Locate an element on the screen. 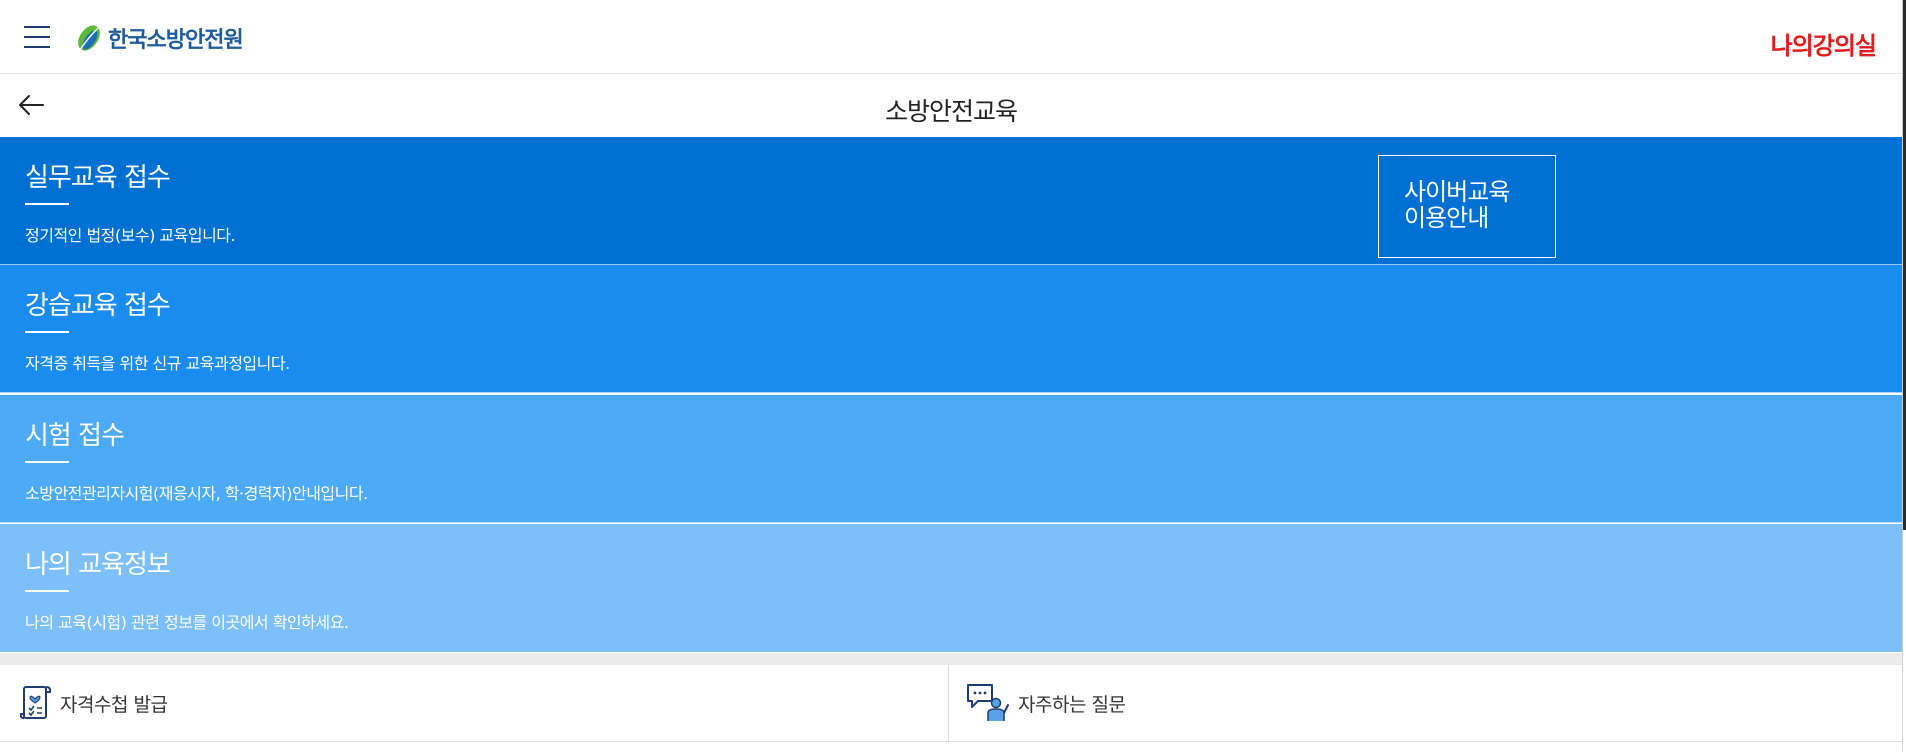 The image size is (1906, 752). sub-header: 소방안전교육 is located at coordinates (951, 106).